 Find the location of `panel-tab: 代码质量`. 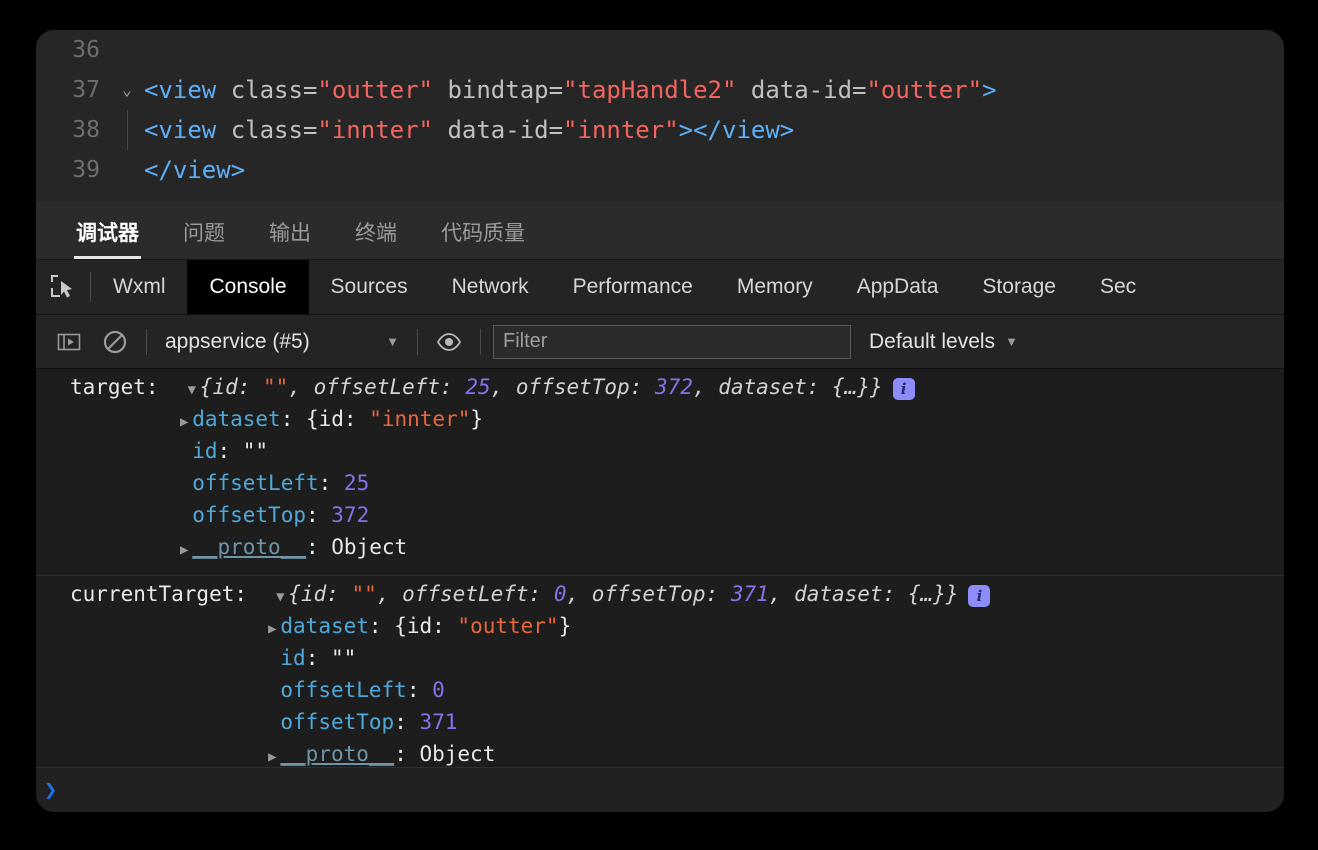

panel-tab: 代码质量 is located at coordinates (483, 238).